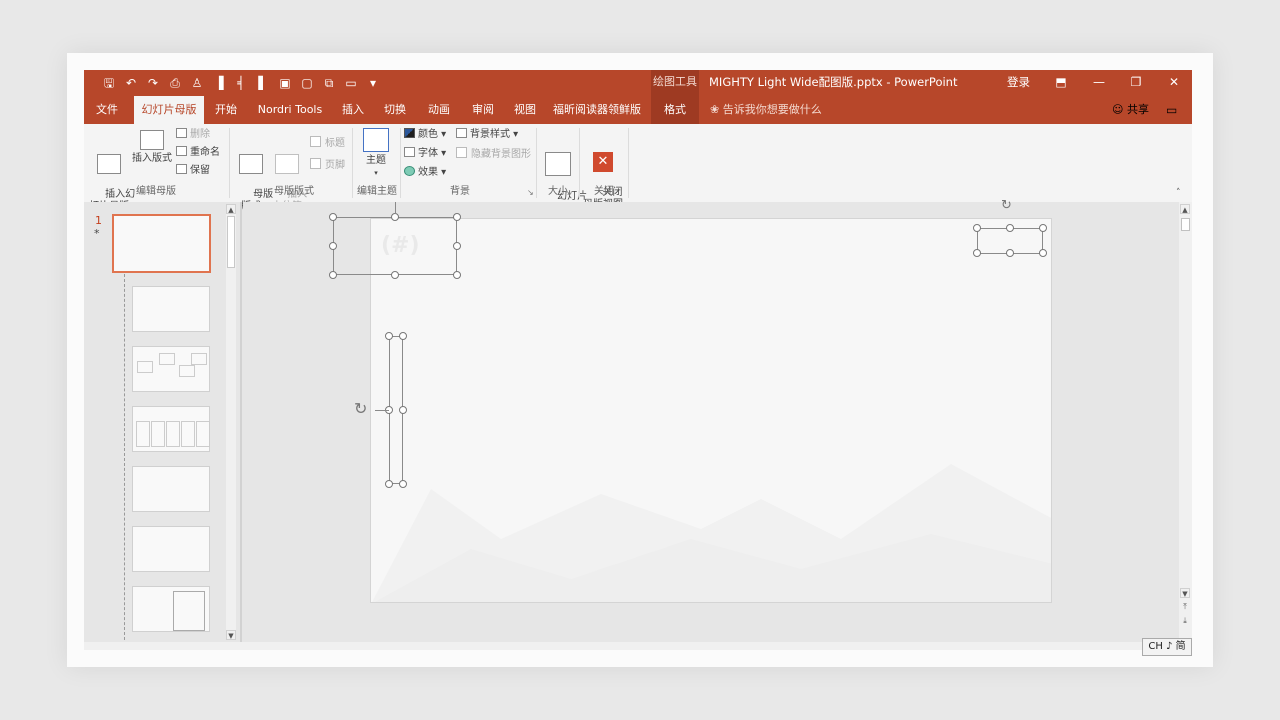  I want to click on insert-layout-button: 插入版式, so click(152, 147).